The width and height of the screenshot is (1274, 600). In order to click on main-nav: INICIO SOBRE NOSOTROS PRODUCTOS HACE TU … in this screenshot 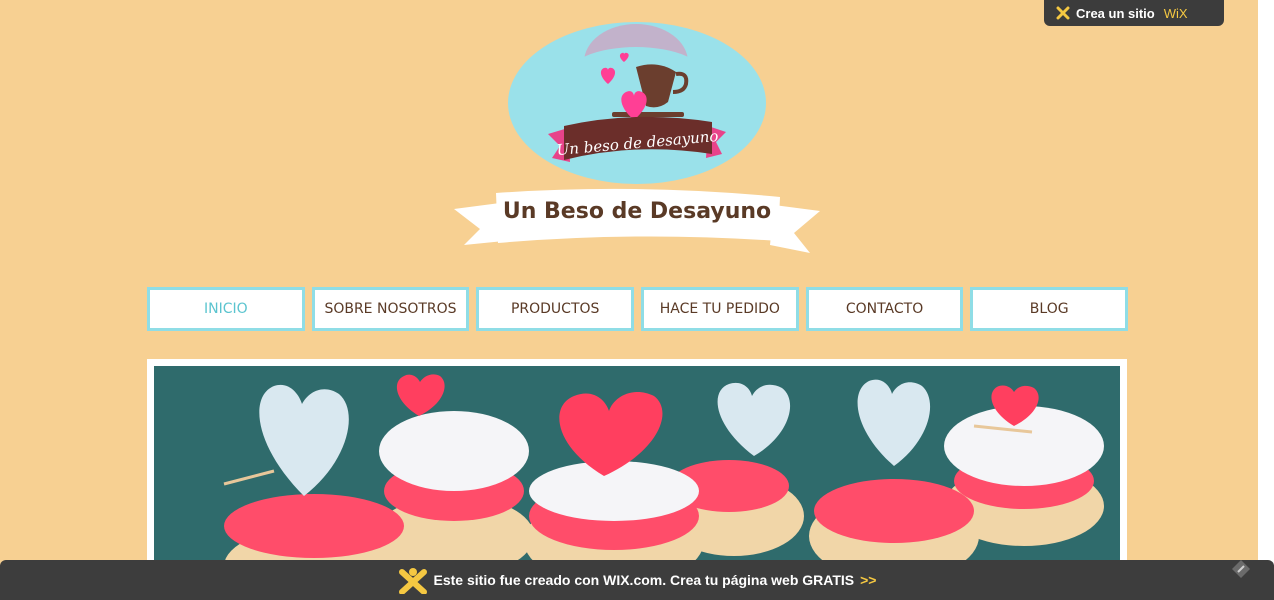, I will do `click(638, 309)`.